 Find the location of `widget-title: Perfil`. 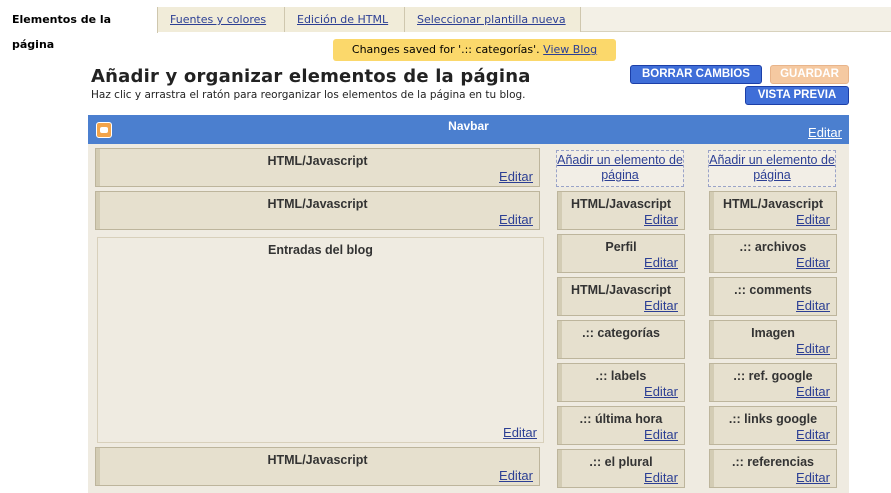

widget-title: Perfil is located at coordinates (621, 247).